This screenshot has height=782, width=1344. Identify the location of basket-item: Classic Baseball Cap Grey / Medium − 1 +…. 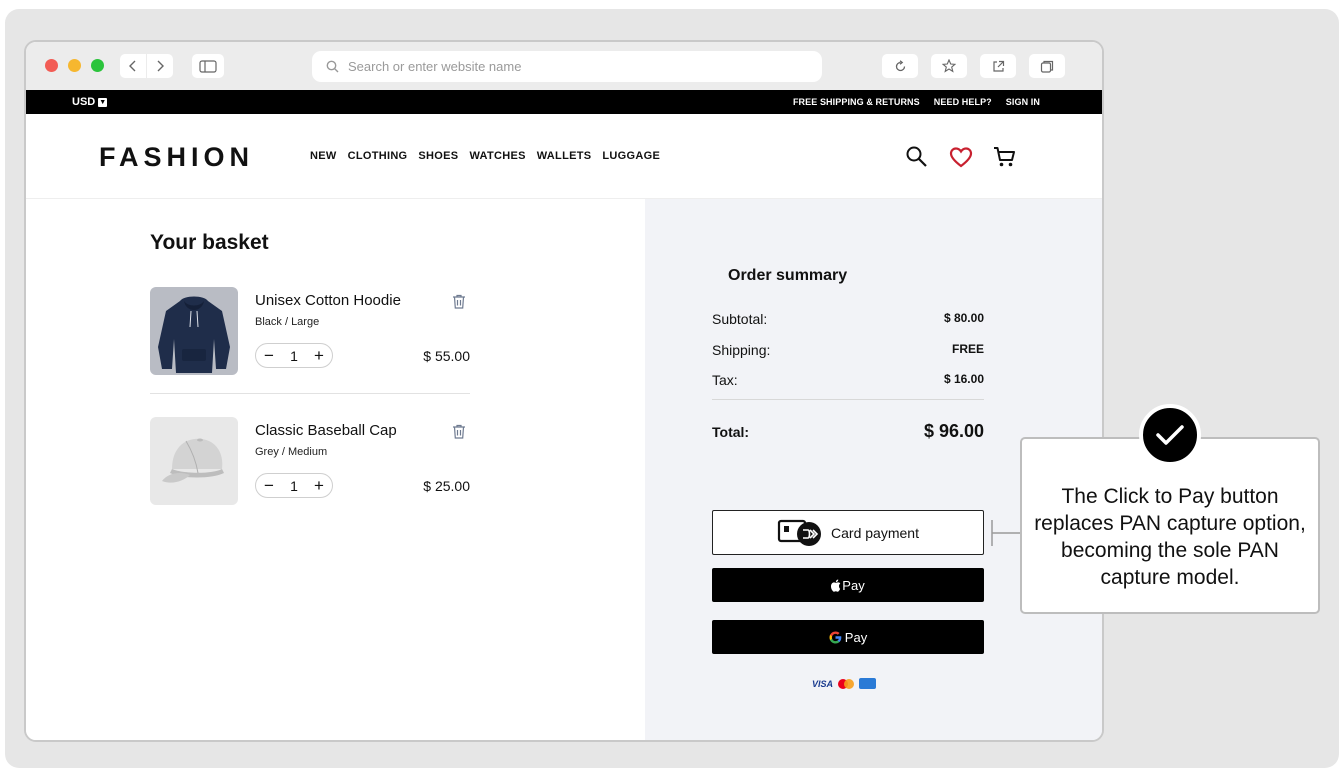
(310, 462).